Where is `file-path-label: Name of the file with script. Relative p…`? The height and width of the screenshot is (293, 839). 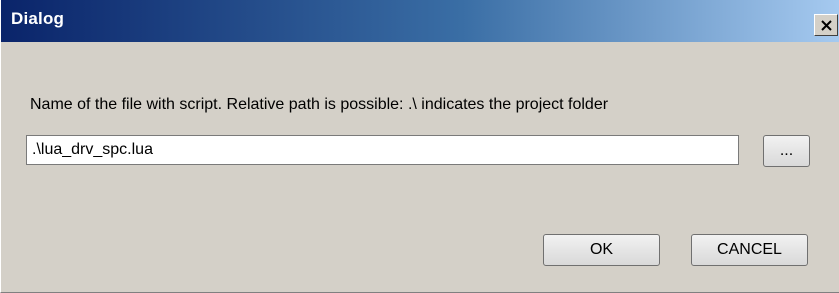
file-path-label: Name of the file with script. Relative p… is located at coordinates (319, 104).